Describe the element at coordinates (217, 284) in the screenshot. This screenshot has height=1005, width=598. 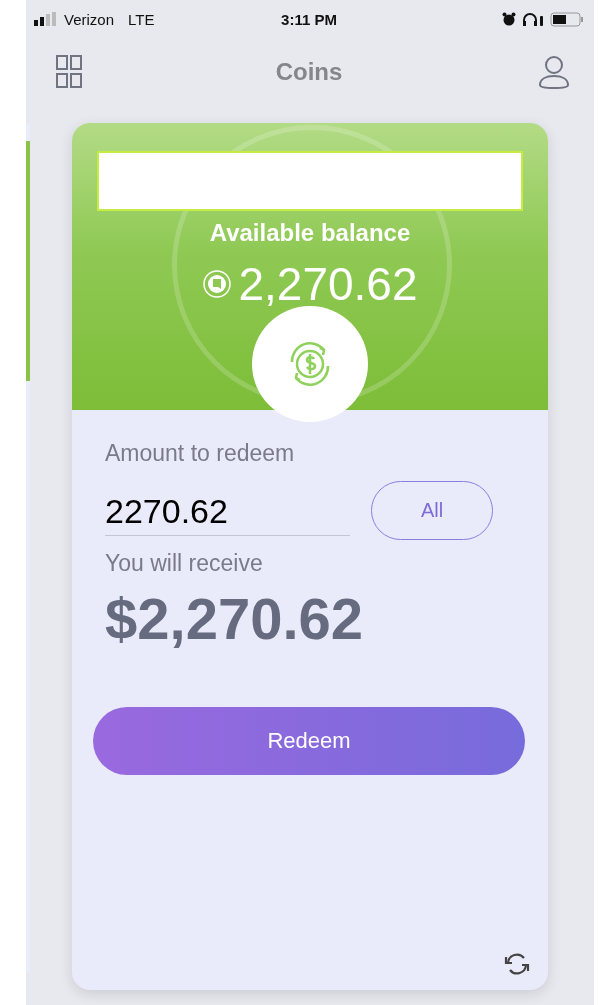
I see `coin-icon` at that location.